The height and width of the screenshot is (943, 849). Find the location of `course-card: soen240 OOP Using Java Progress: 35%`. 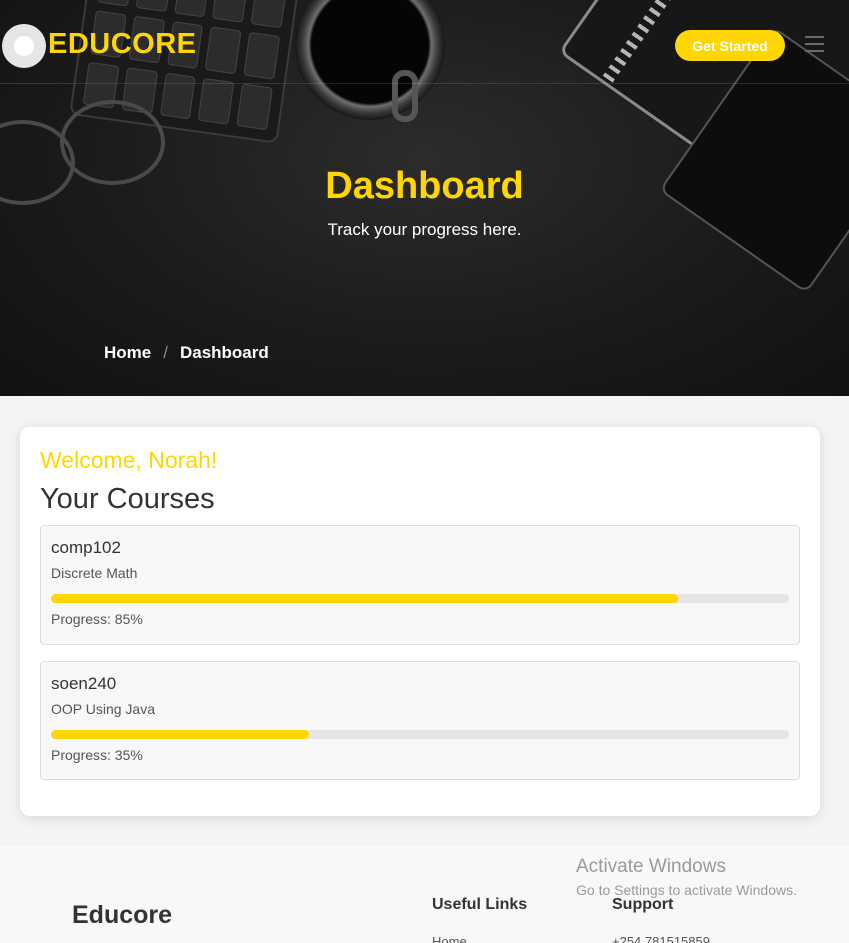

course-card: soen240 OOP Using Java Progress: 35% is located at coordinates (420, 720).